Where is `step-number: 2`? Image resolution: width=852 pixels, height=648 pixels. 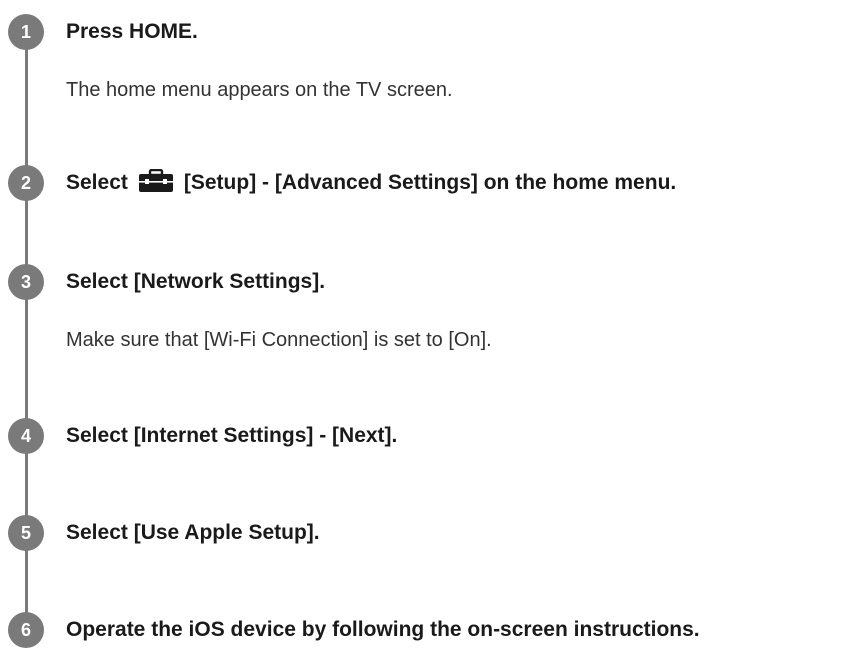 step-number: 2 is located at coordinates (26, 183).